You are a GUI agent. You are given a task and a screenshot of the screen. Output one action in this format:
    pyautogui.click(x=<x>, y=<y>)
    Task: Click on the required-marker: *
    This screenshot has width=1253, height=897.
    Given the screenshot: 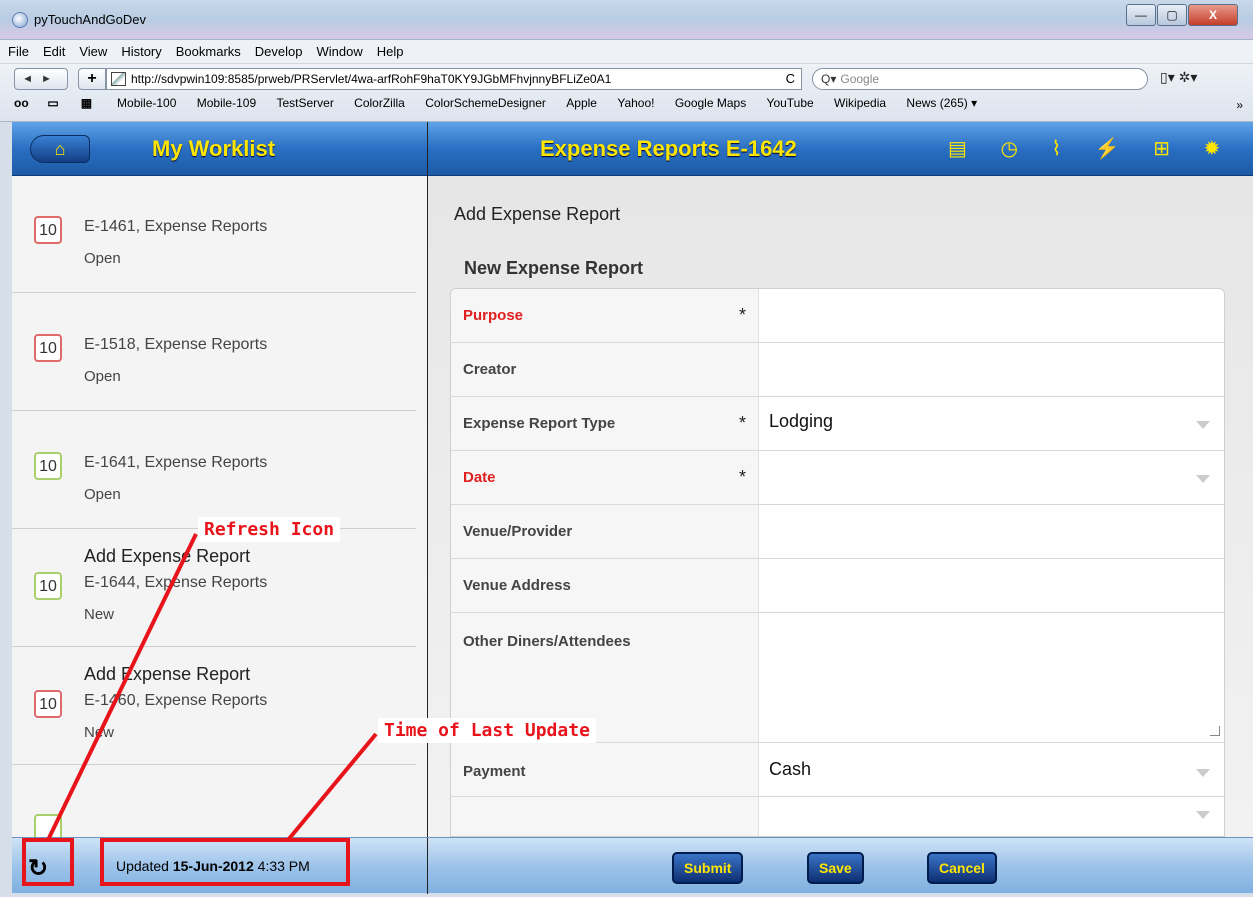 What is the action you would take?
    pyautogui.click(x=743, y=477)
    